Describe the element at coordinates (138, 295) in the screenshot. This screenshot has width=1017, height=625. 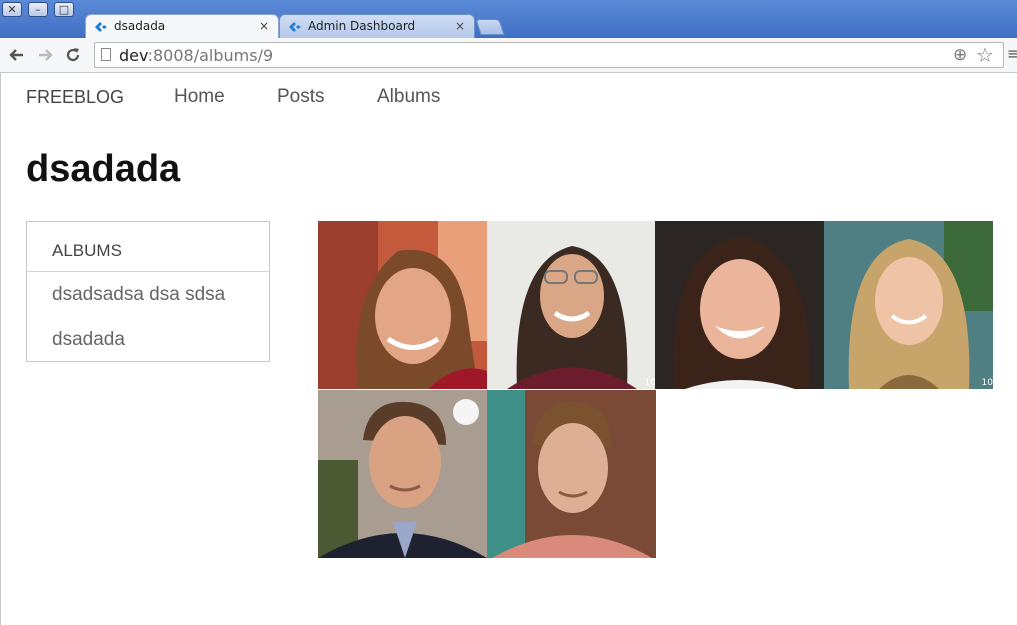
I see `sidebar-item-album: dsadsadsa dsa sdsa` at that location.